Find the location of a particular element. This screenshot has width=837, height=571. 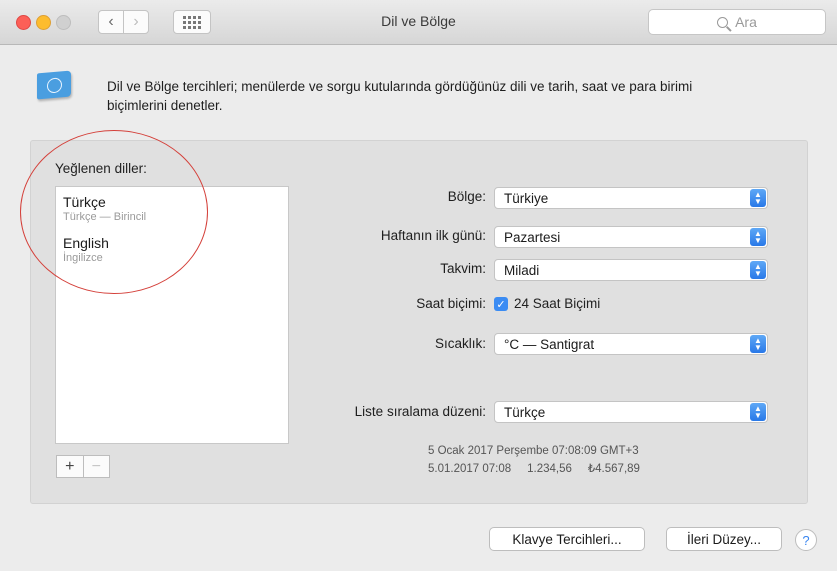

sort-order-value: Türkçe is located at coordinates (525, 412).